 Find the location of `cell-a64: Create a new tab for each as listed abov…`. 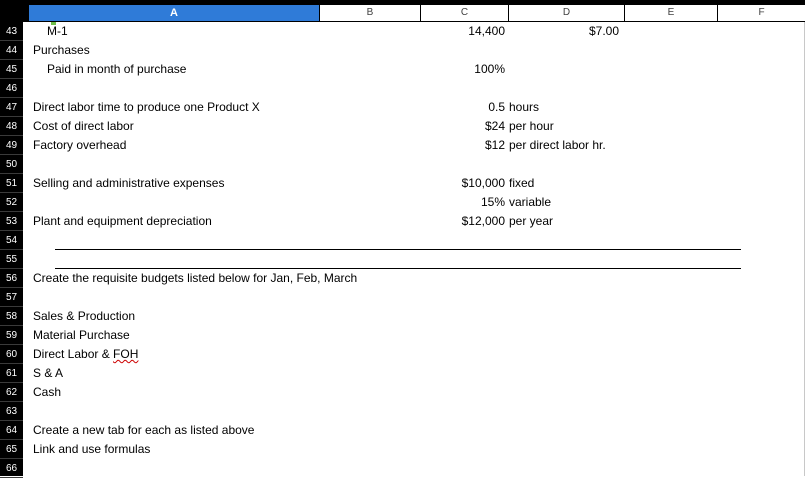

cell-a64: Create a new tab for each as listed abov… is located at coordinates (143, 430).